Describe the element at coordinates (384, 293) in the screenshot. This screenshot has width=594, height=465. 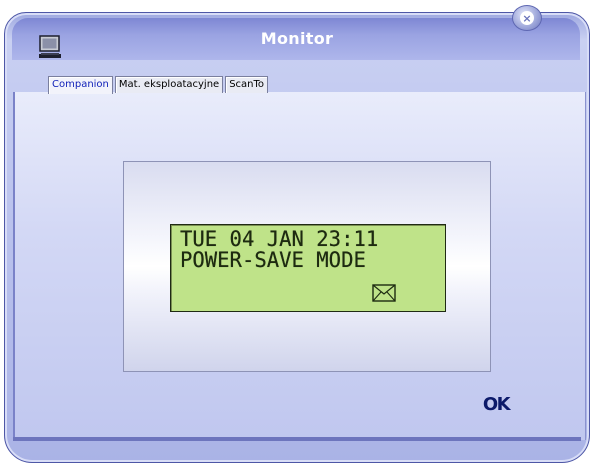
I see `envelope-icon` at that location.